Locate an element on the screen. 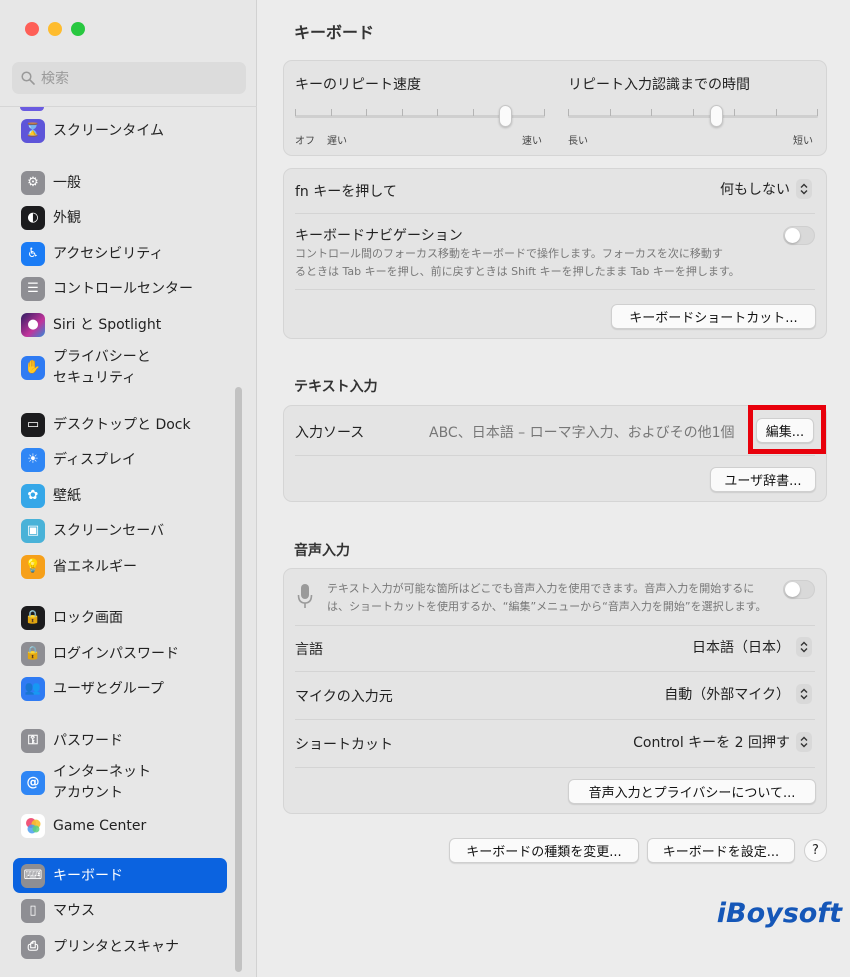  sidebar-item-wallpaper: ✿ 壁紙 is located at coordinates (120, 496).